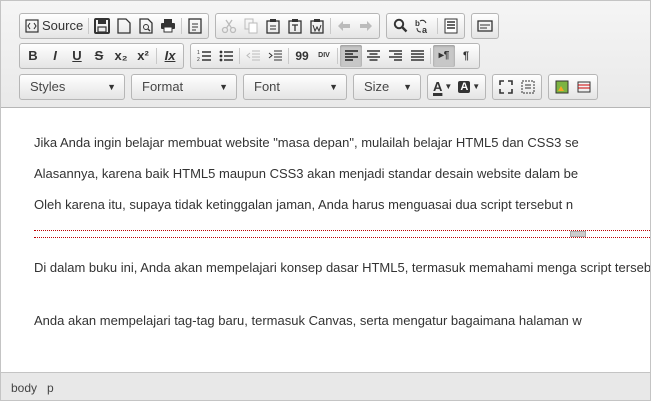 Image resolution: width=651 pixels, height=401 pixels. I want to click on path-item-body: body, so click(24, 388).